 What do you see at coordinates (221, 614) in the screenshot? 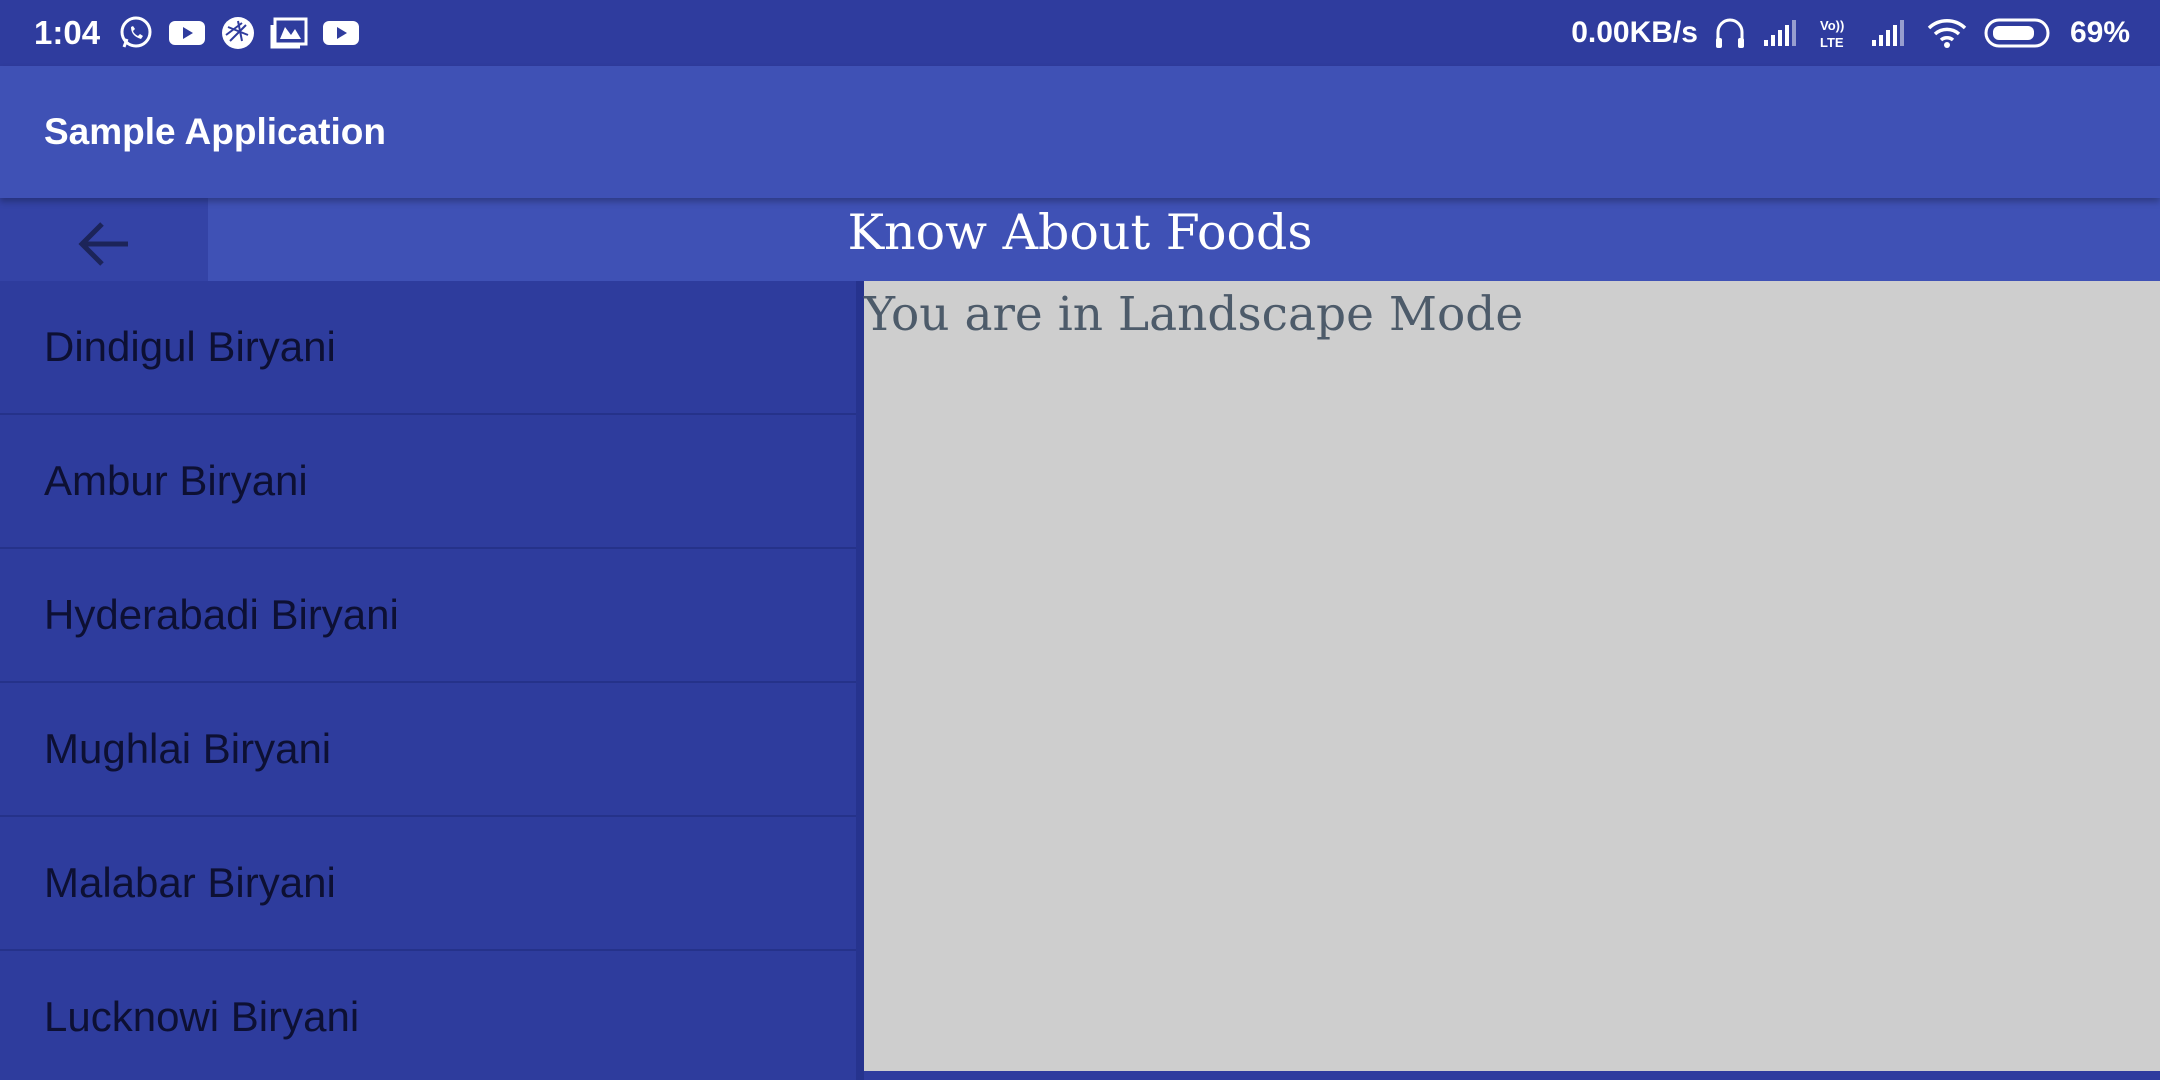
I see `list-item-label: Hyderabadi Biryani` at bounding box center [221, 614].